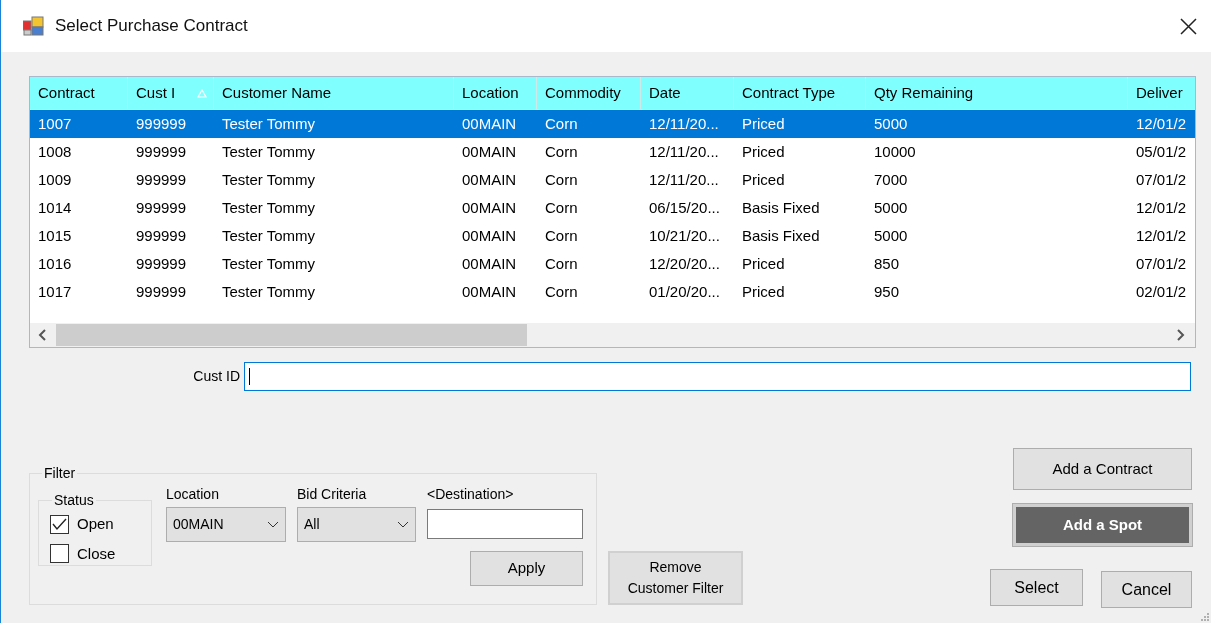 This screenshot has width=1211, height=623. I want to click on bid-criteria-dropdown: All, so click(356, 524).